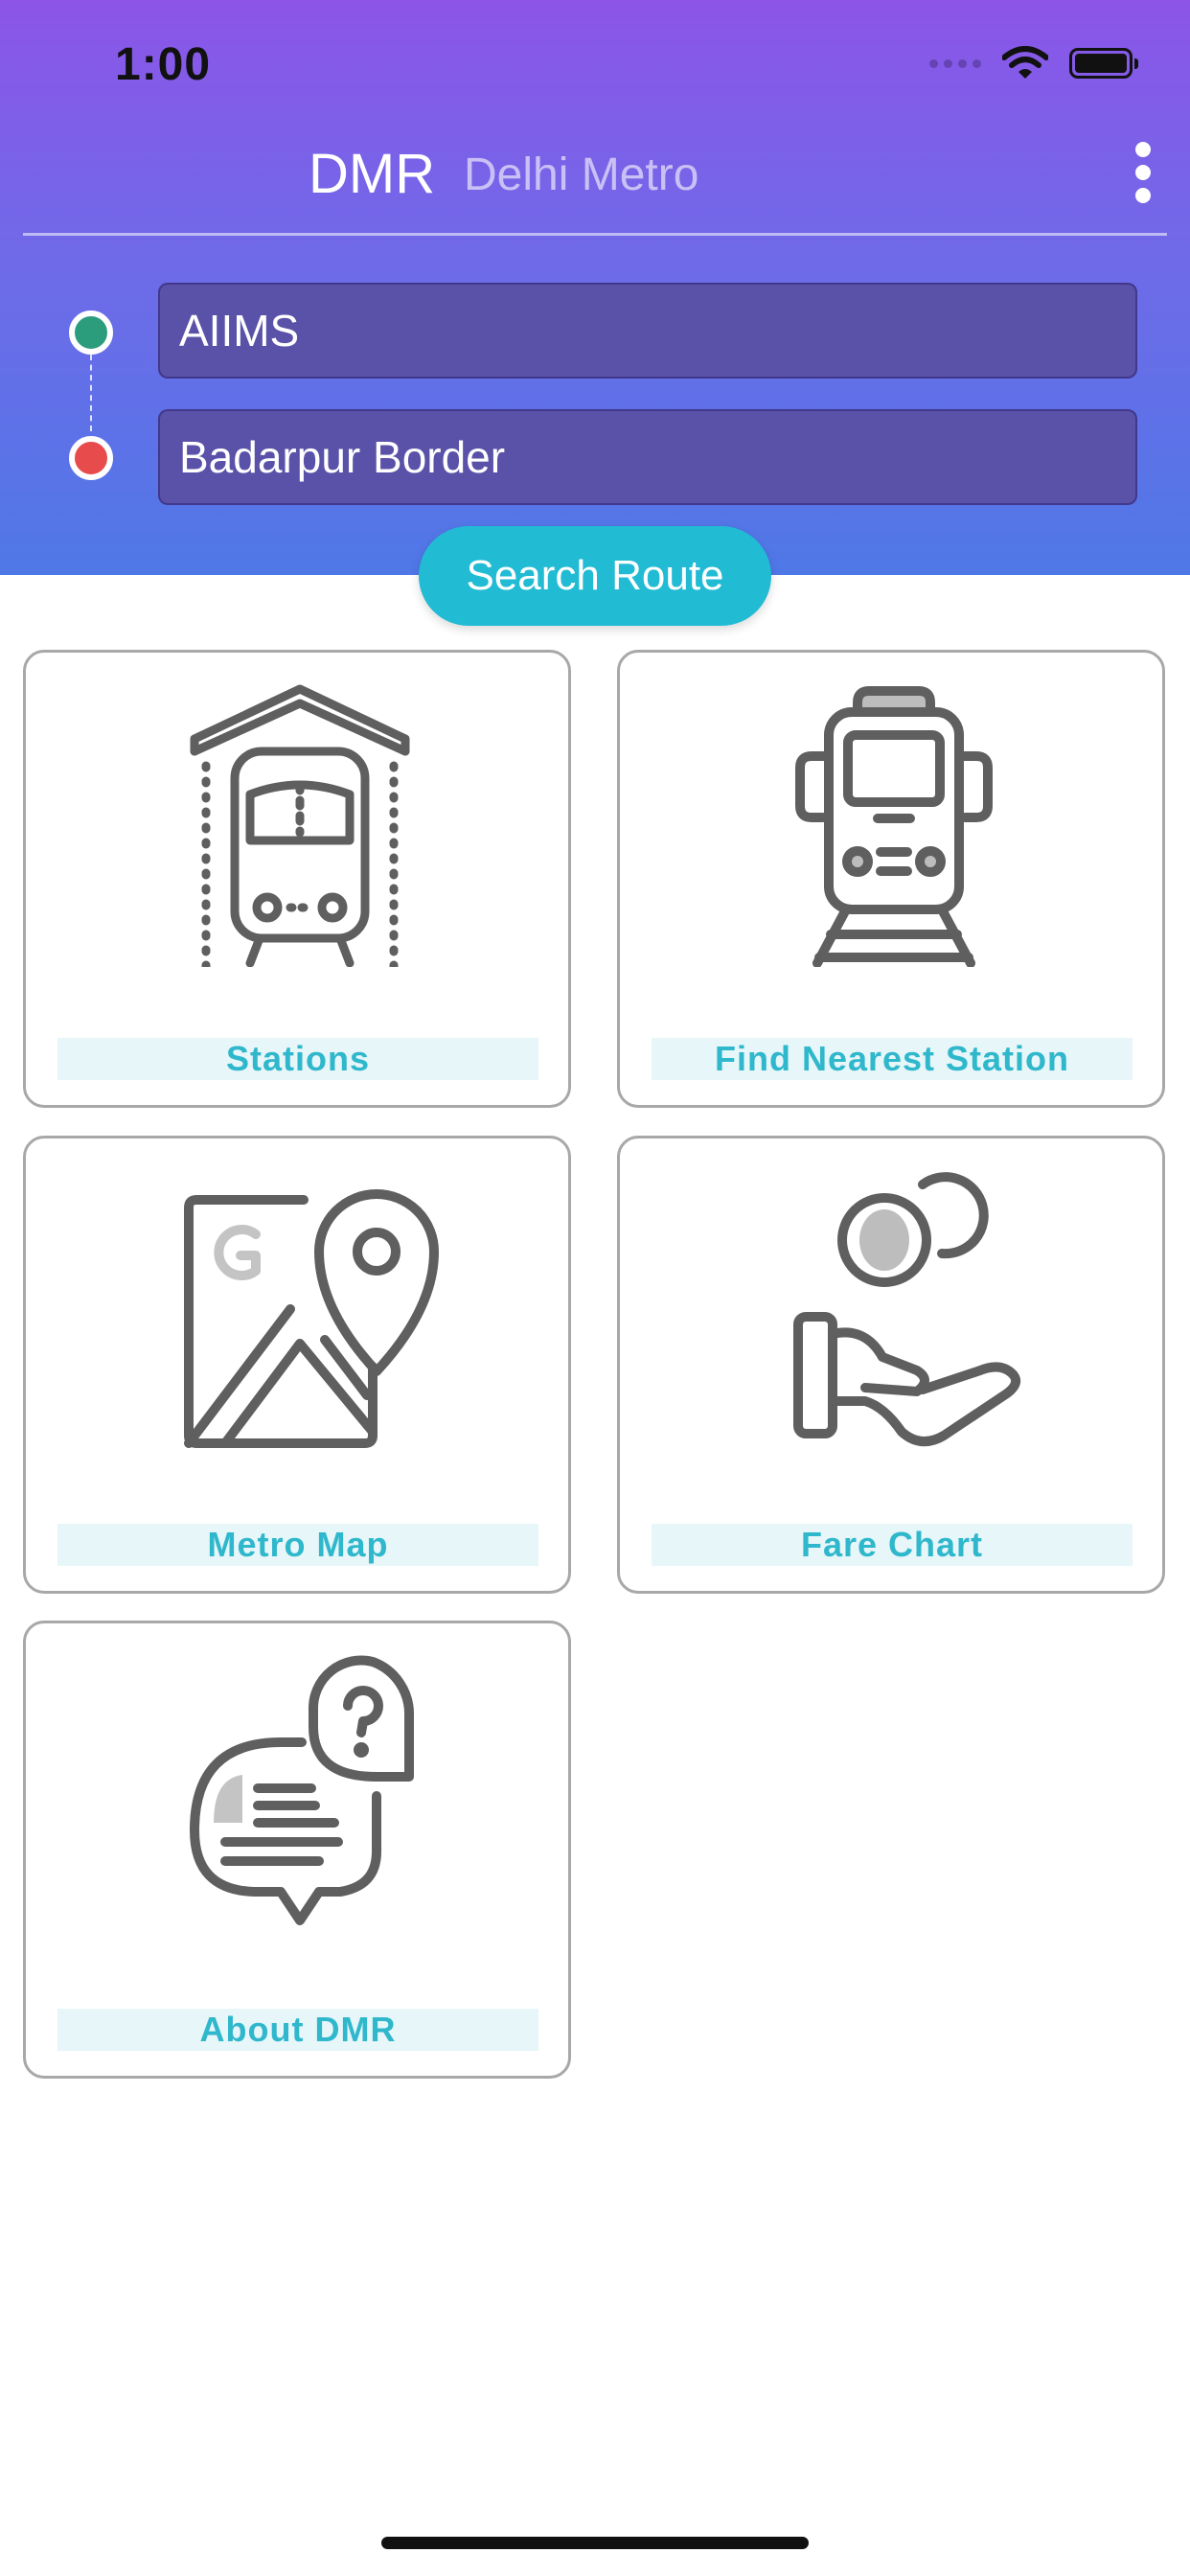  I want to click on fare-chart-tile: Fare Chart, so click(891, 1365).